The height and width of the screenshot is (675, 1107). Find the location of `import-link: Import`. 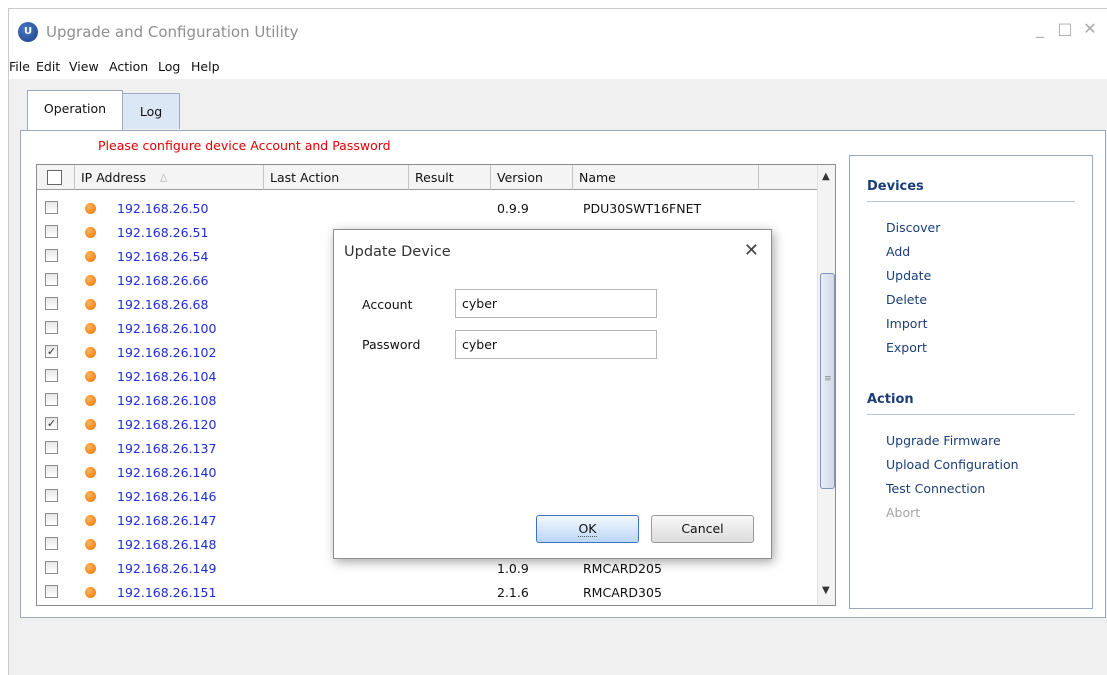

import-link: Import is located at coordinates (907, 323).